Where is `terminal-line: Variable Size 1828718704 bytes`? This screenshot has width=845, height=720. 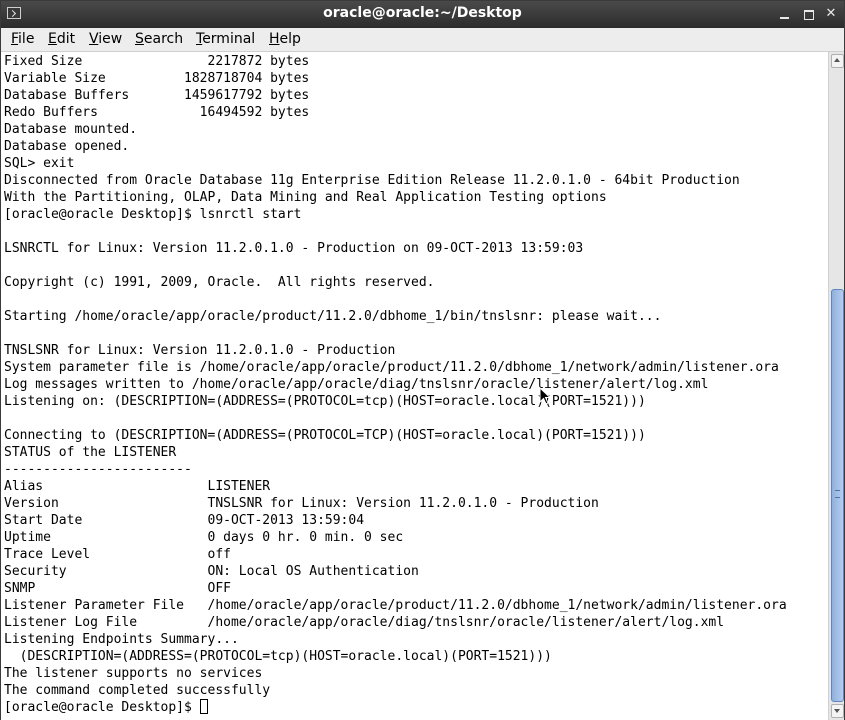 terminal-line: Variable Size 1828718704 bytes is located at coordinates (157, 78).